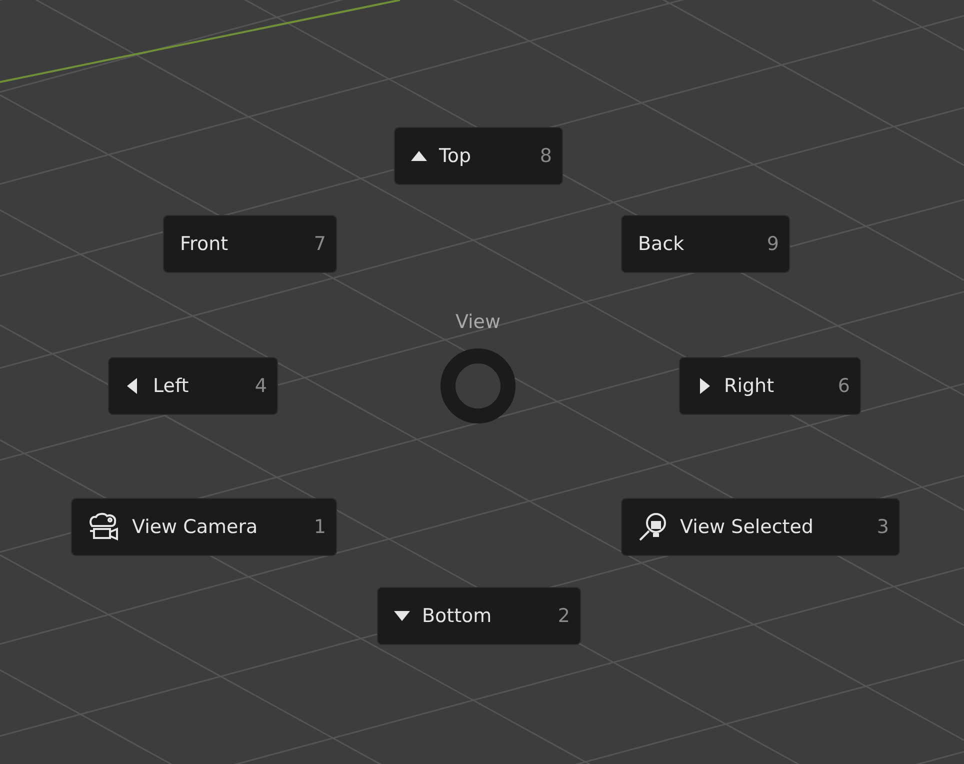  I want to click on pie-center-ring-icon, so click(478, 386).